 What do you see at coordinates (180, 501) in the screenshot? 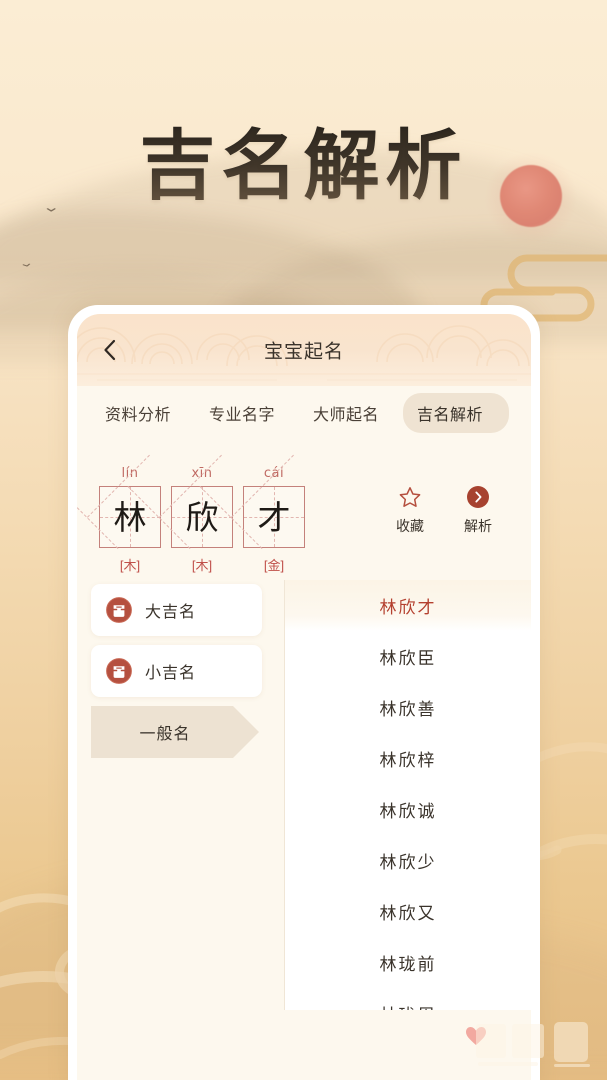
I see `character-grid-box: 欣` at bounding box center [180, 501].